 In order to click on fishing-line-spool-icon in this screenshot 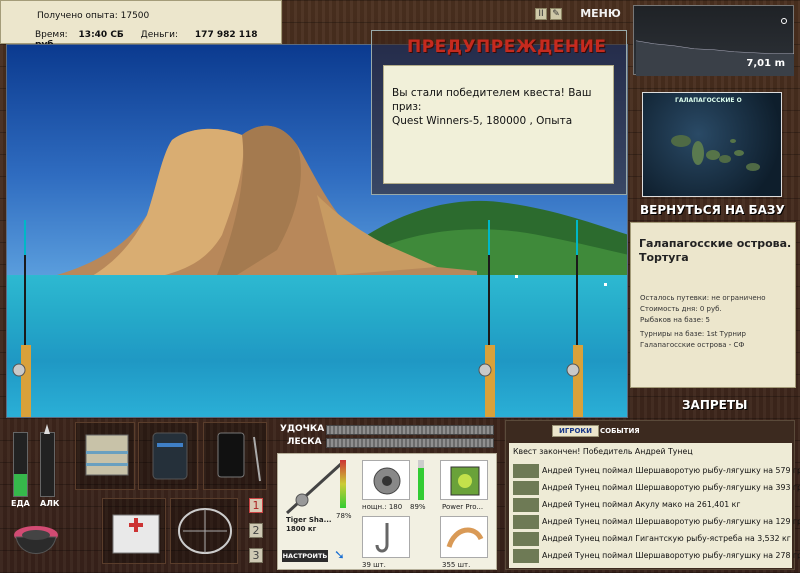, I will do `click(465, 481)`.